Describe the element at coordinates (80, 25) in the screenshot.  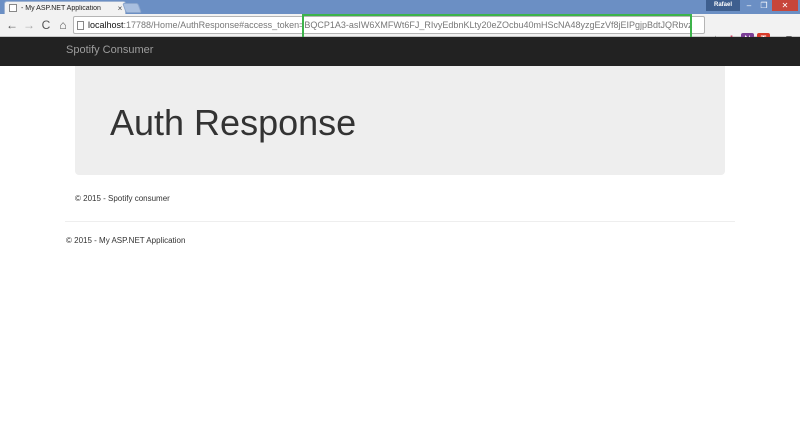
I see `page-info-icon` at that location.